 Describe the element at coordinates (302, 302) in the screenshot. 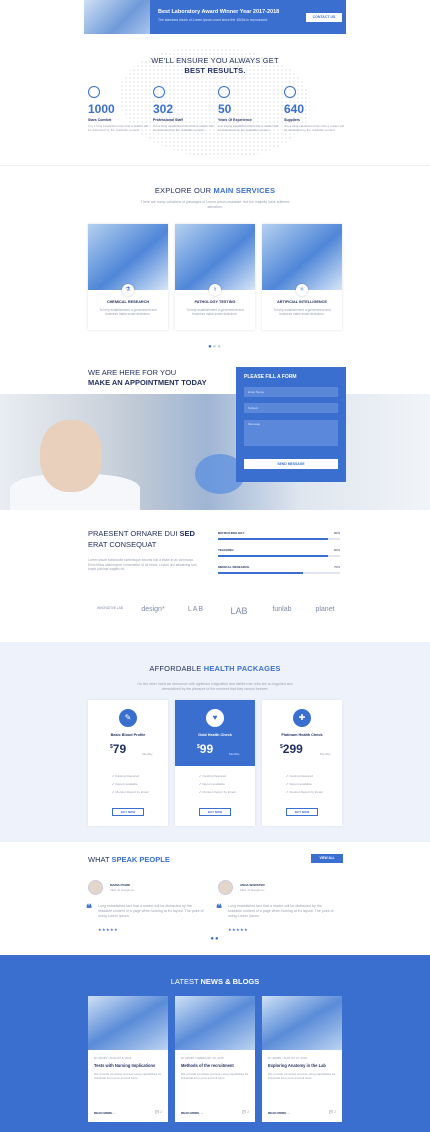

I see `service-title: ARTIFICIAL INTELLIGENCE` at that location.